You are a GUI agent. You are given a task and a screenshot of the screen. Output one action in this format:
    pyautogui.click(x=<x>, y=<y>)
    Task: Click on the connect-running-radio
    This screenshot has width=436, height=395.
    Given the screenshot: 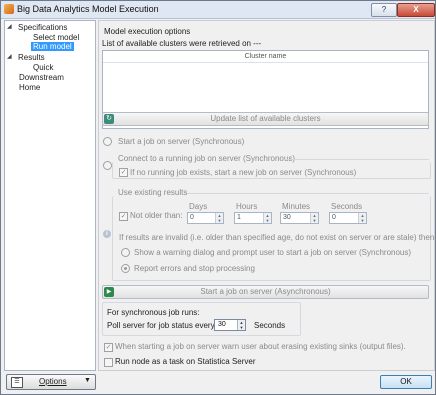 What is the action you would take?
    pyautogui.click(x=107, y=165)
    